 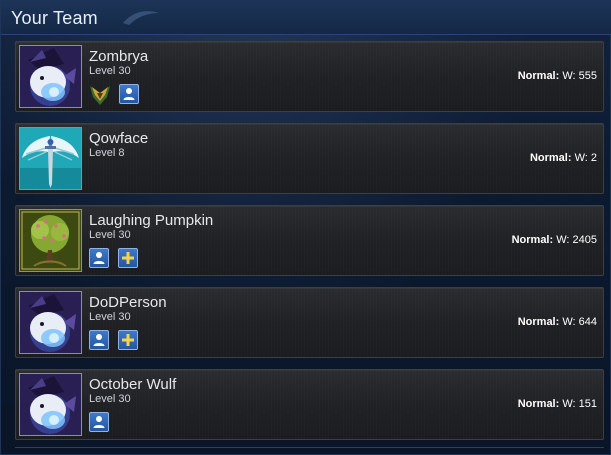 What do you see at coordinates (151, 220) in the screenshot?
I see `summoner-name: Laughing Pumpkin` at bounding box center [151, 220].